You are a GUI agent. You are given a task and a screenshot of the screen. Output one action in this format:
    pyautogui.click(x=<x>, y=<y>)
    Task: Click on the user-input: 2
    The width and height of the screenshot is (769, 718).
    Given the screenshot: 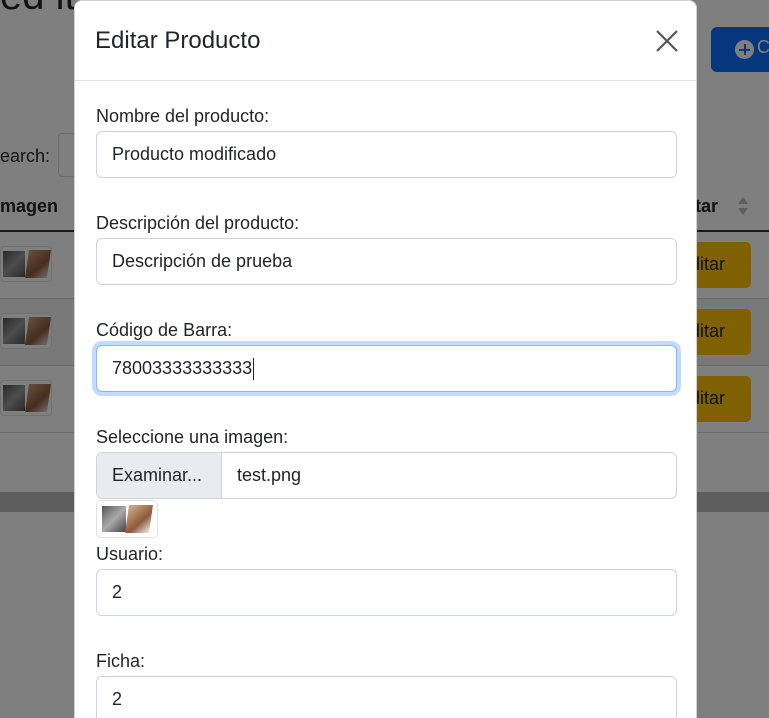 What is the action you would take?
    pyautogui.click(x=386, y=592)
    